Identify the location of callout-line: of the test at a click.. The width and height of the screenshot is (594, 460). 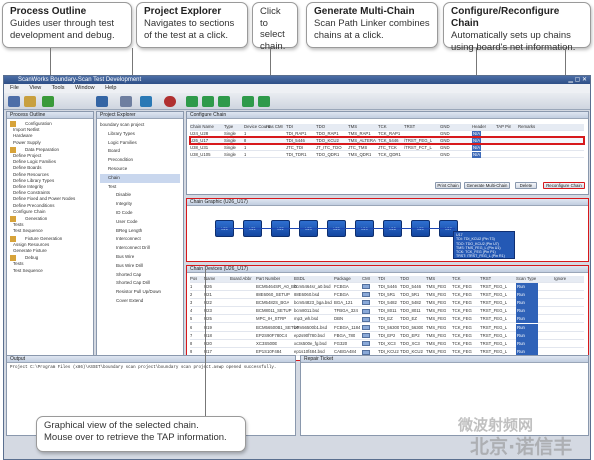
(186, 35).